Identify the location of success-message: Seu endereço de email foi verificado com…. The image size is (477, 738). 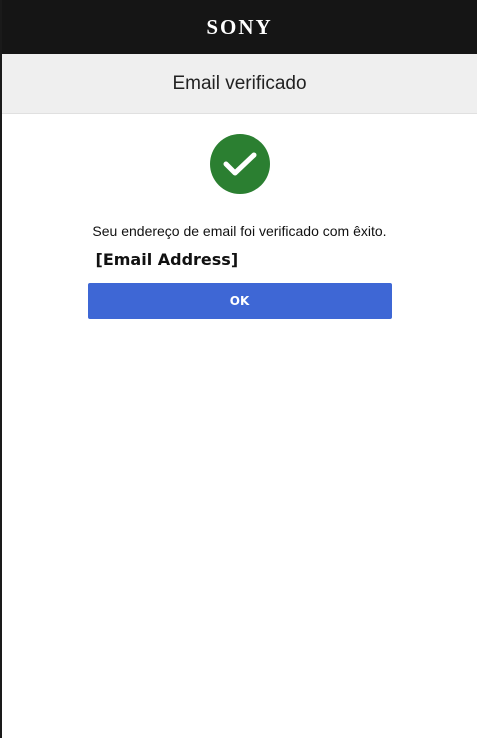
(239, 231).